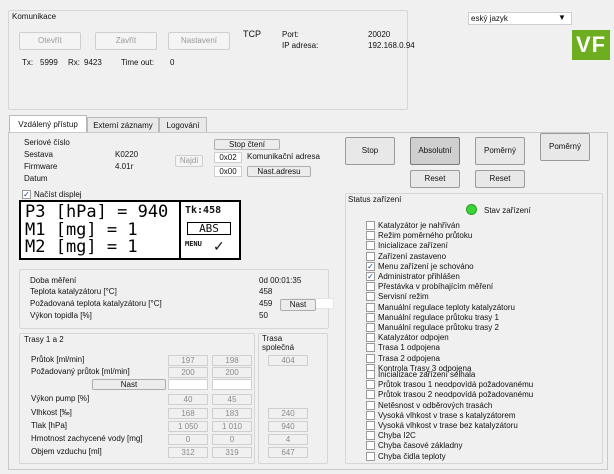 The width and height of the screenshot is (614, 474). What do you see at coordinates (232, 360) in the screenshot?
I see `flow-route2: 198` at bounding box center [232, 360].